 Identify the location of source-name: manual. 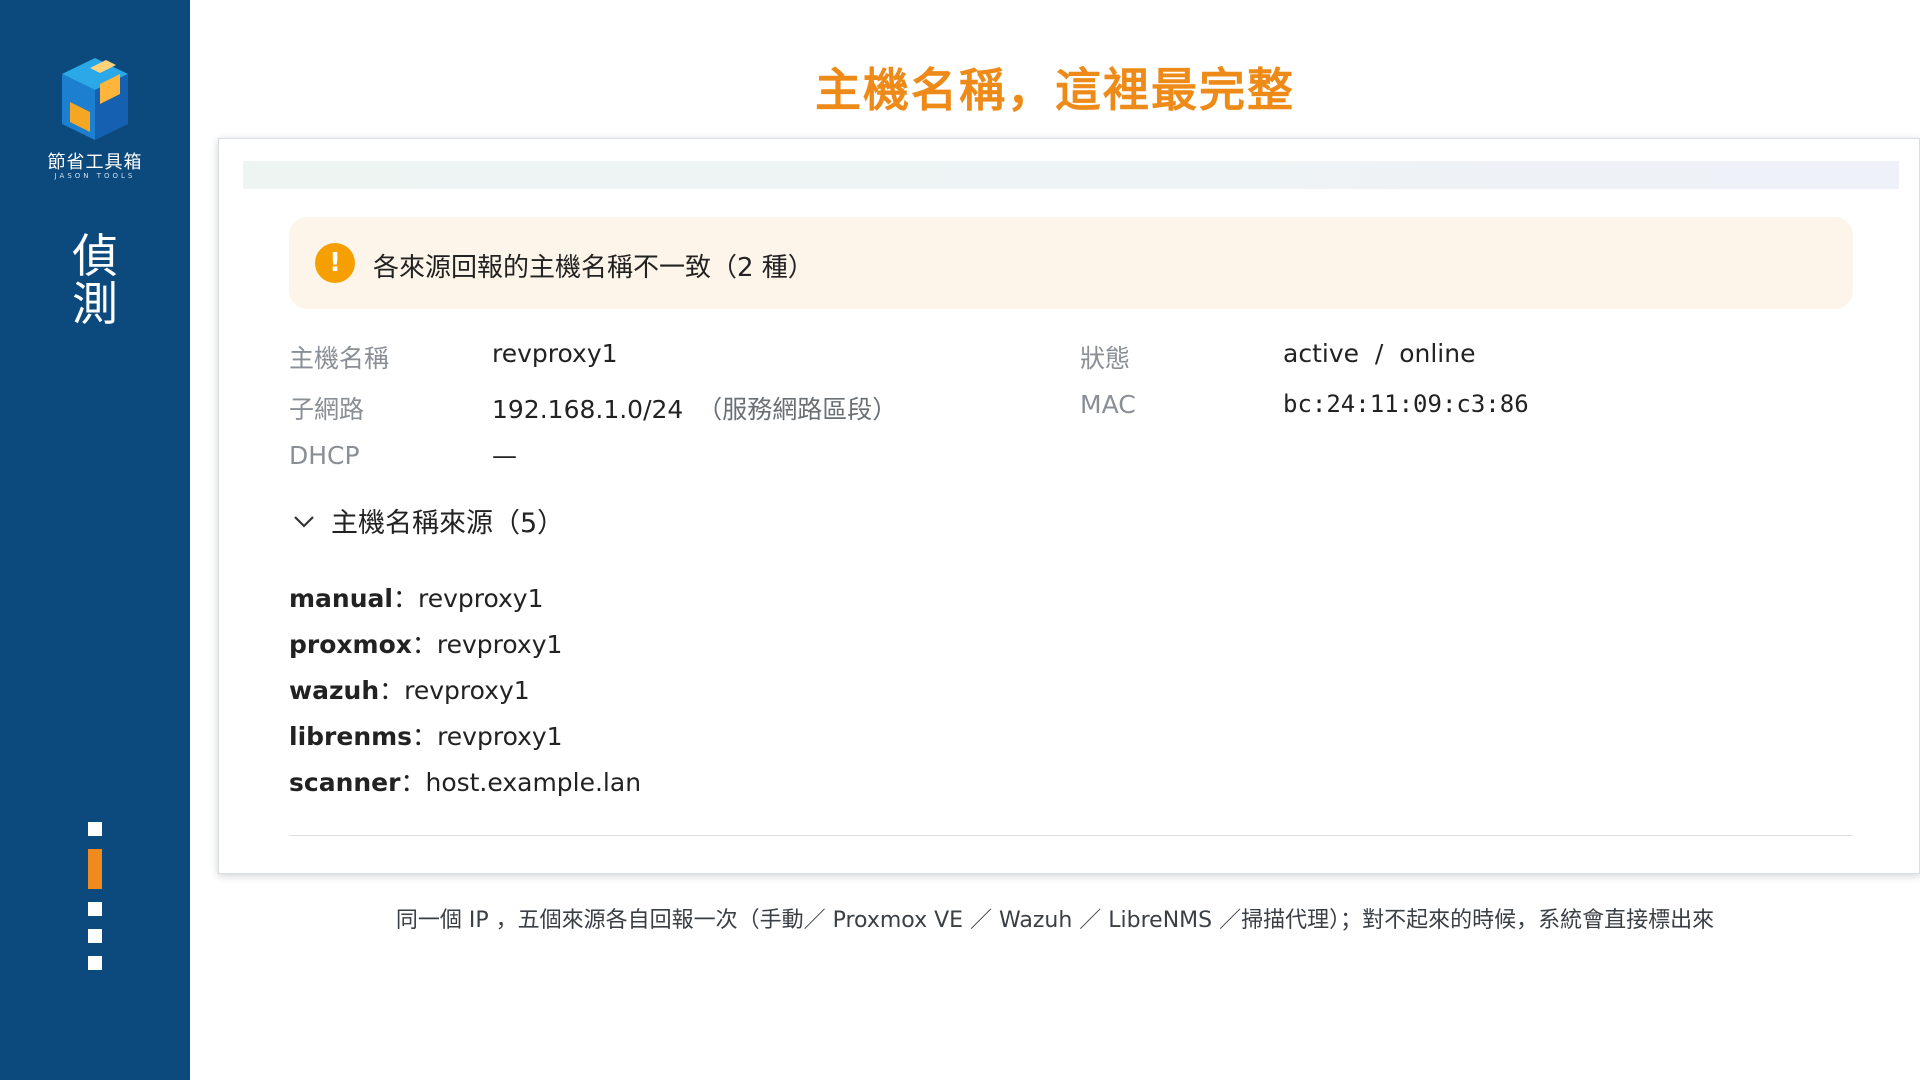
(341, 598).